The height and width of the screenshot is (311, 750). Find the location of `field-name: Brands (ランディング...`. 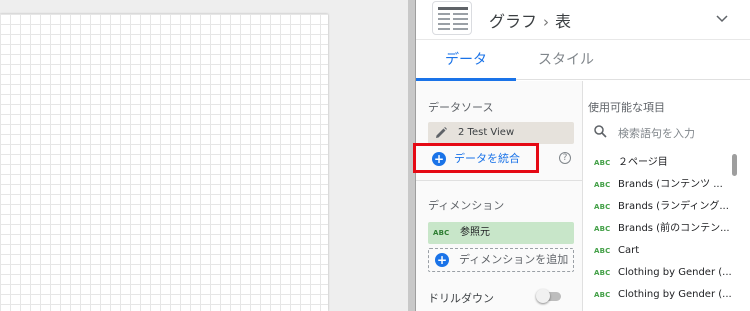

field-name: Brands (ランディング... is located at coordinates (673, 206).